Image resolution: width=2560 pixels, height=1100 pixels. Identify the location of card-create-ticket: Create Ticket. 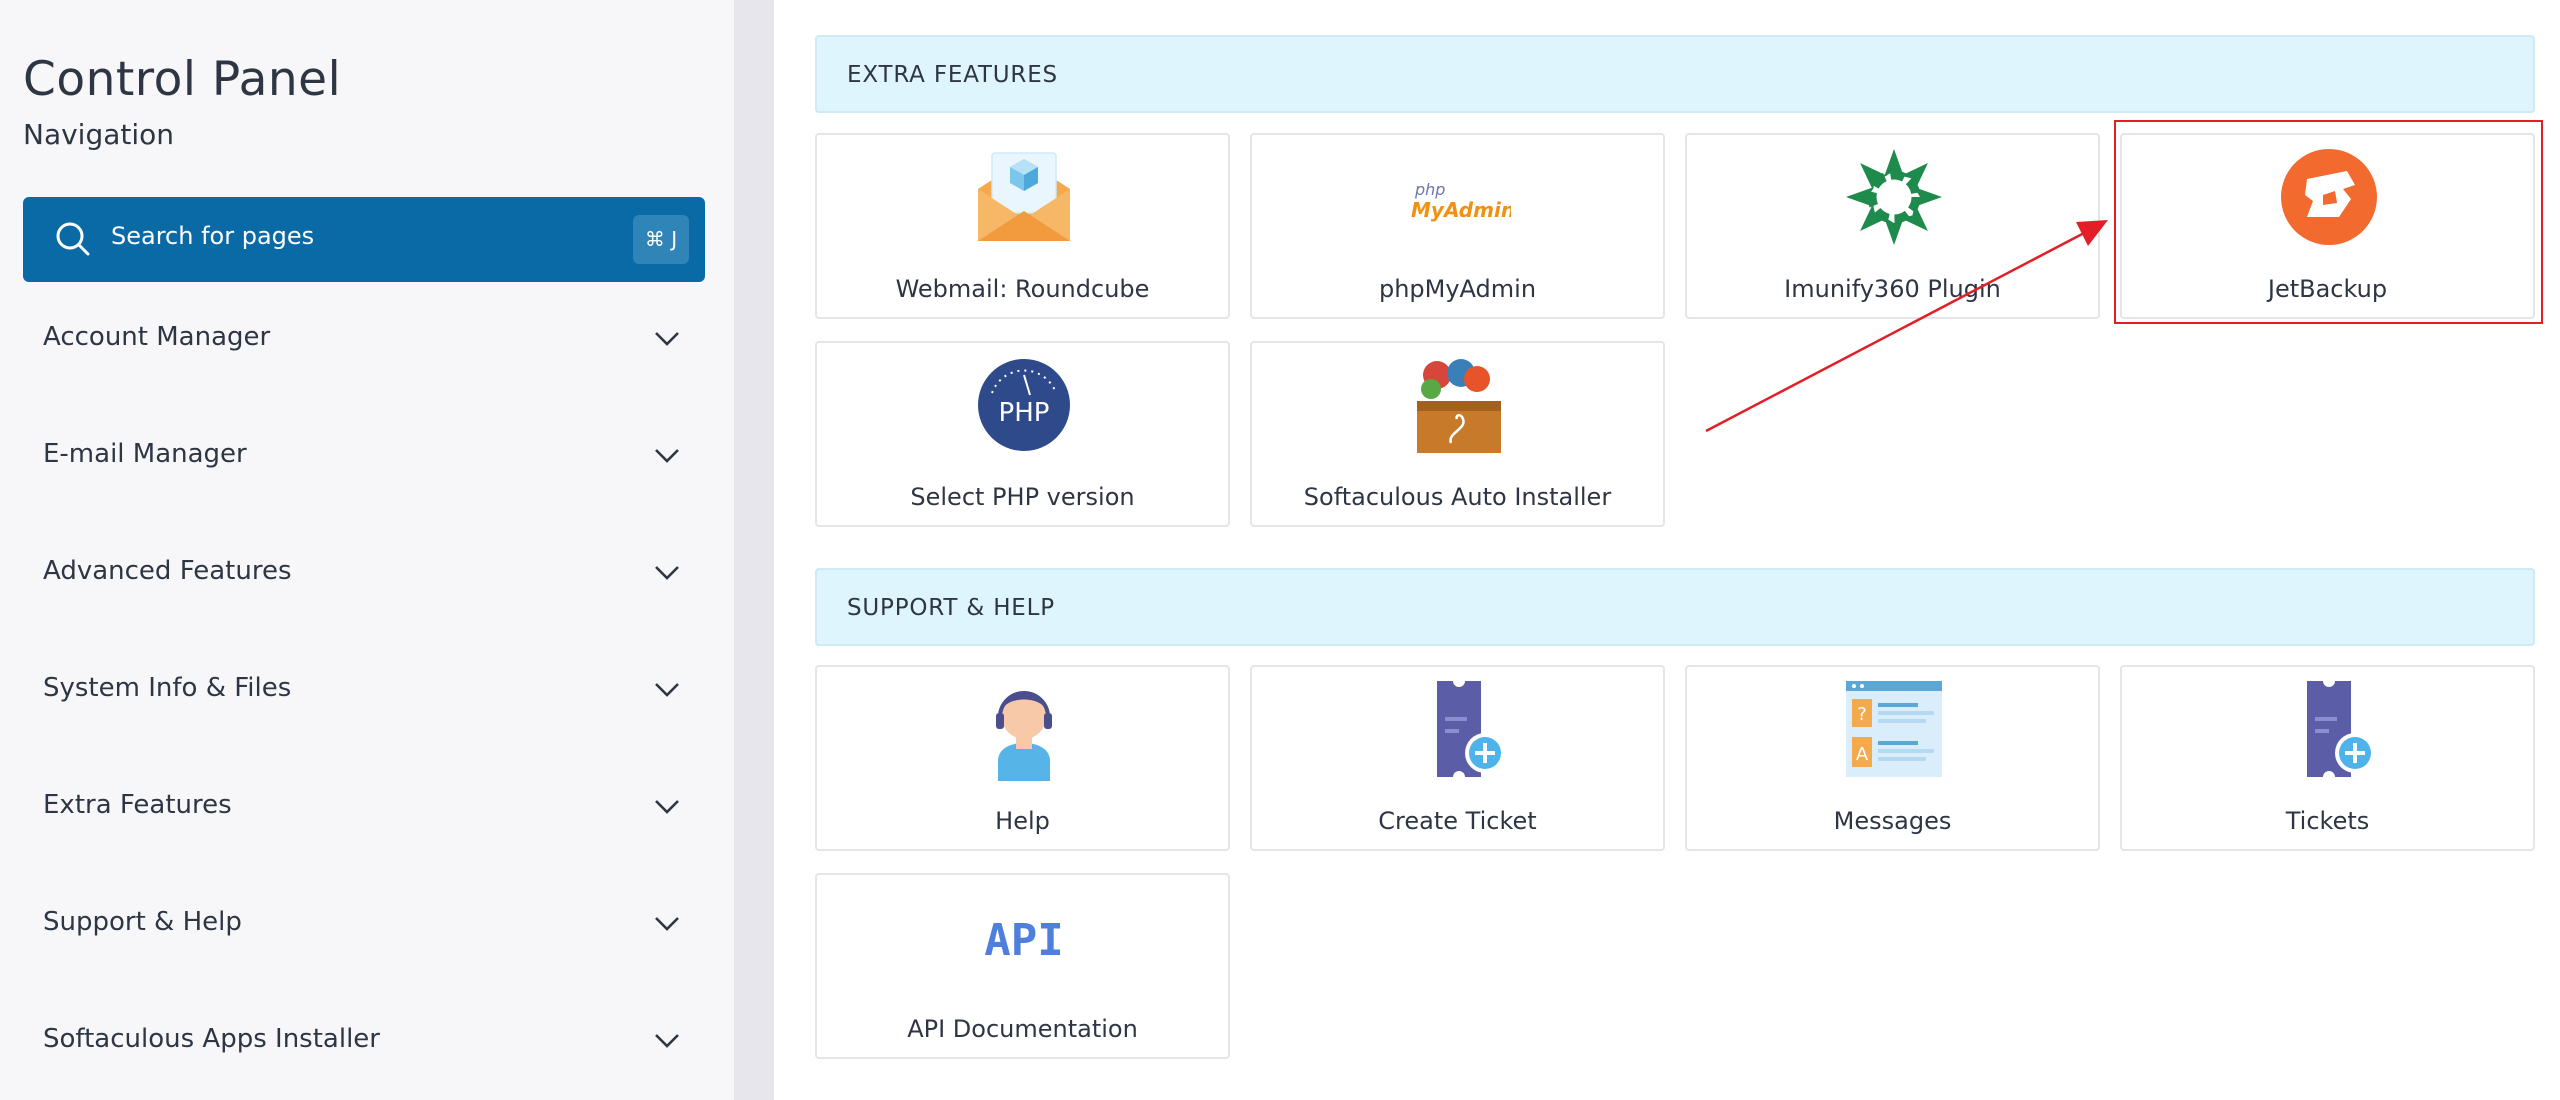
(1457, 758).